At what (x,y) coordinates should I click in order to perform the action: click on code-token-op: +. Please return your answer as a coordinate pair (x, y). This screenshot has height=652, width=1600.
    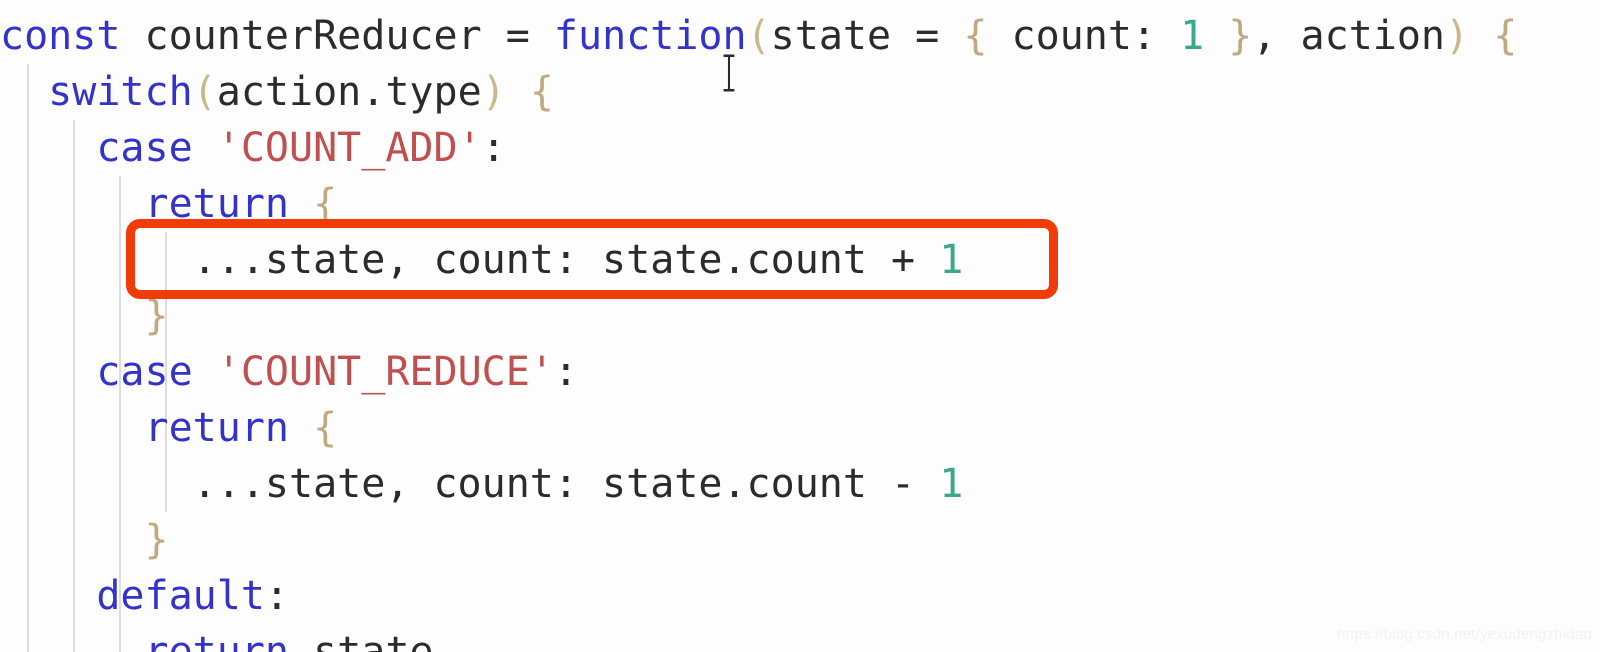
    Looking at the image, I should click on (903, 260).